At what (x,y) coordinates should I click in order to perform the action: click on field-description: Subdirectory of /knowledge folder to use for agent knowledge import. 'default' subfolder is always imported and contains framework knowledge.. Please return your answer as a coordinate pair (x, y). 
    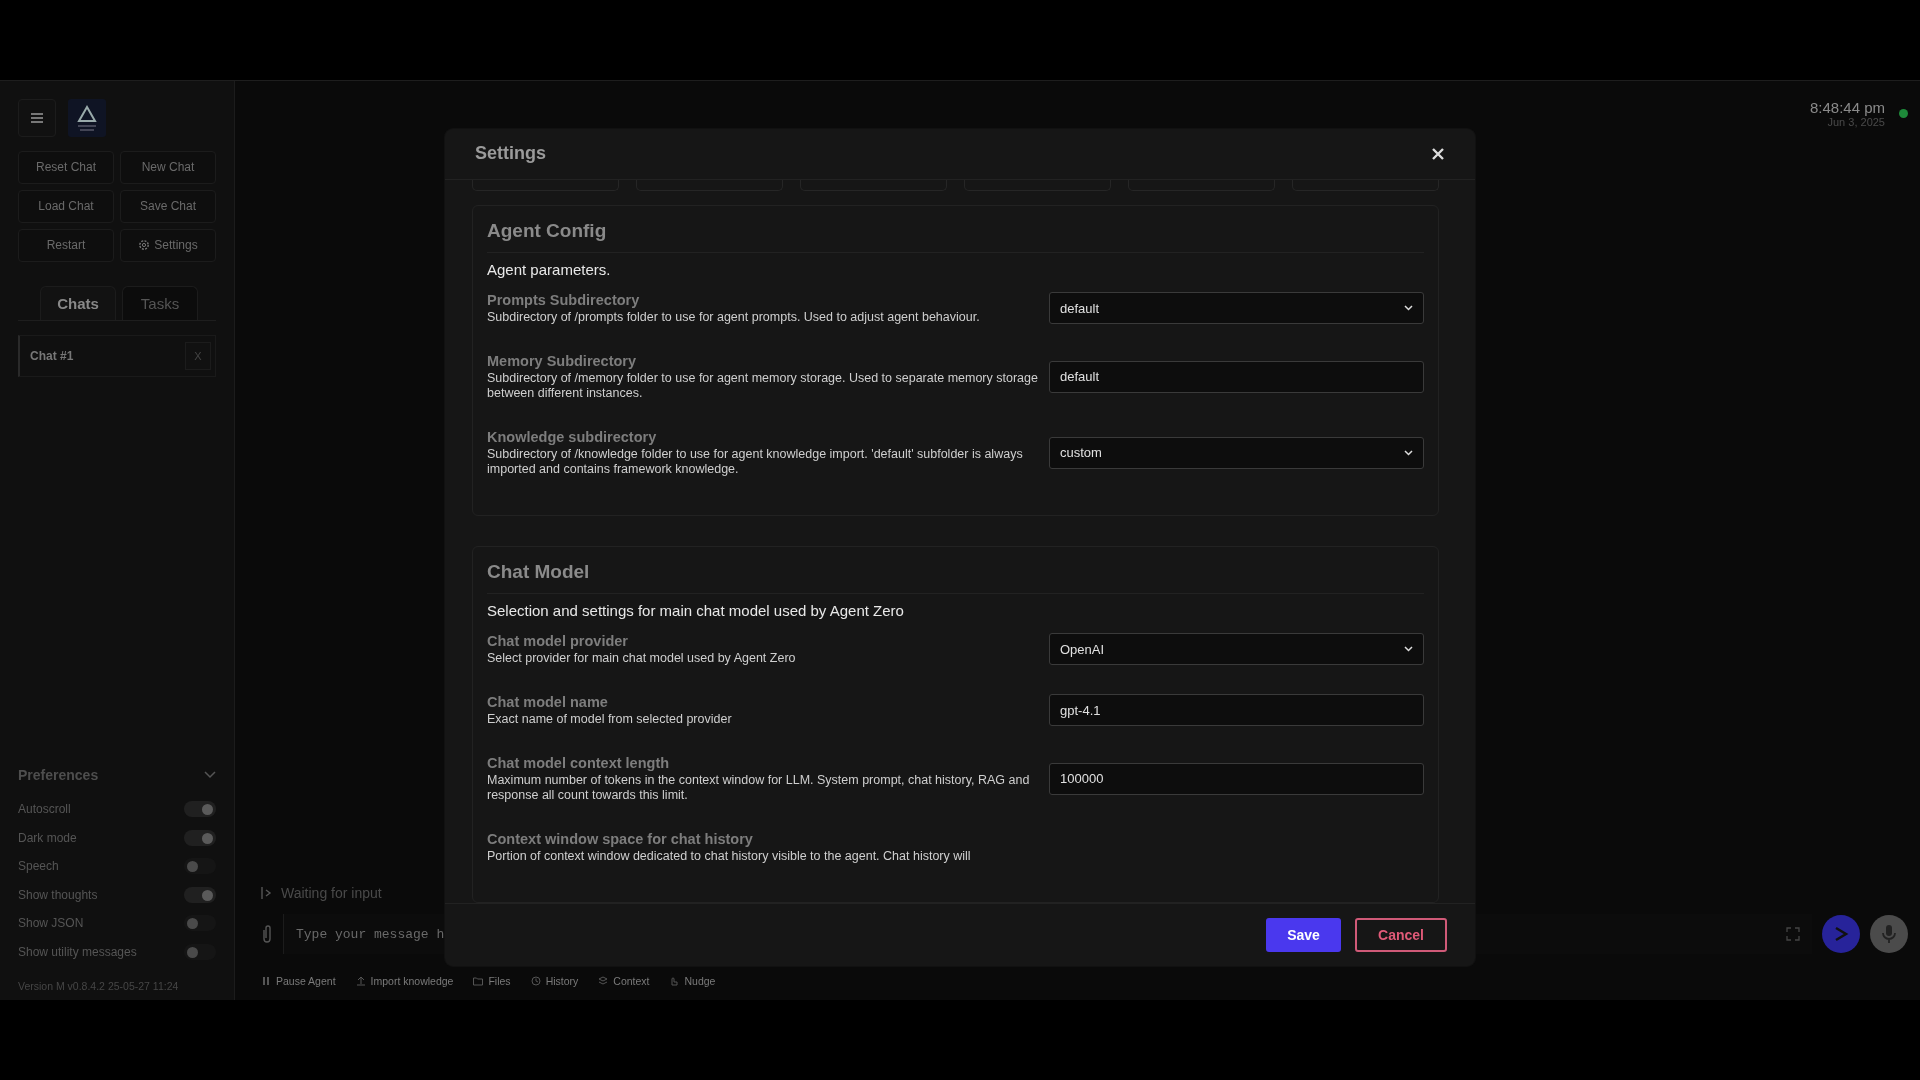
    Looking at the image, I should click on (755, 461).